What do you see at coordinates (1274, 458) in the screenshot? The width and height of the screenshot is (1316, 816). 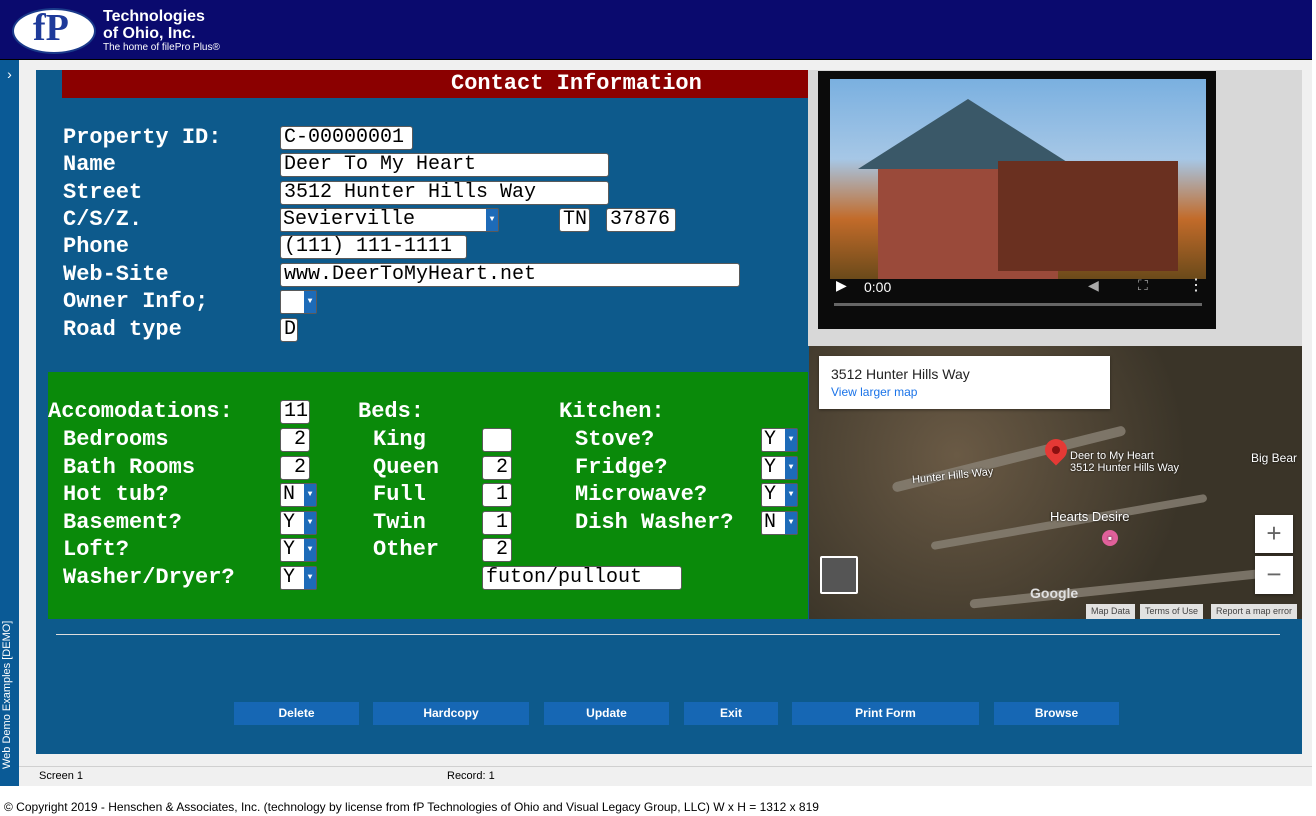 I see `map-edge-label: Big Bear` at bounding box center [1274, 458].